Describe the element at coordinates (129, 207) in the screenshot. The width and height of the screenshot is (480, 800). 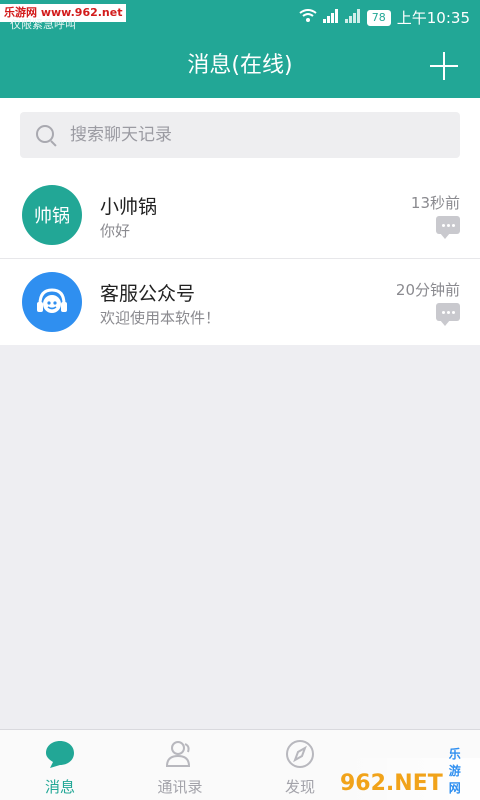
I see `conversation-name: 小帅锅` at that location.